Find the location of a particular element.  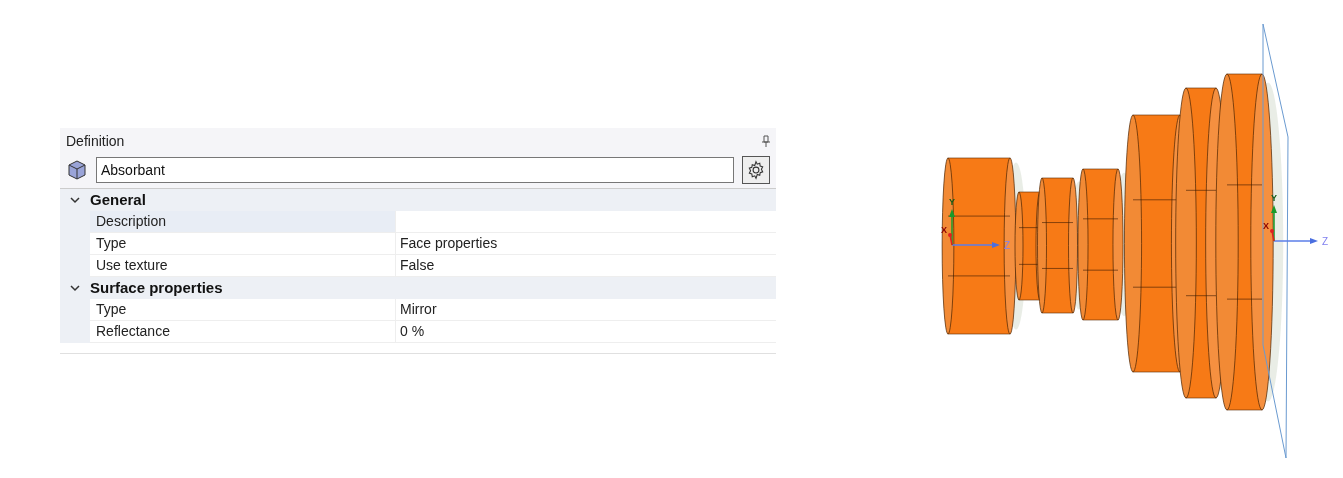

cube-icon is located at coordinates (77, 170).